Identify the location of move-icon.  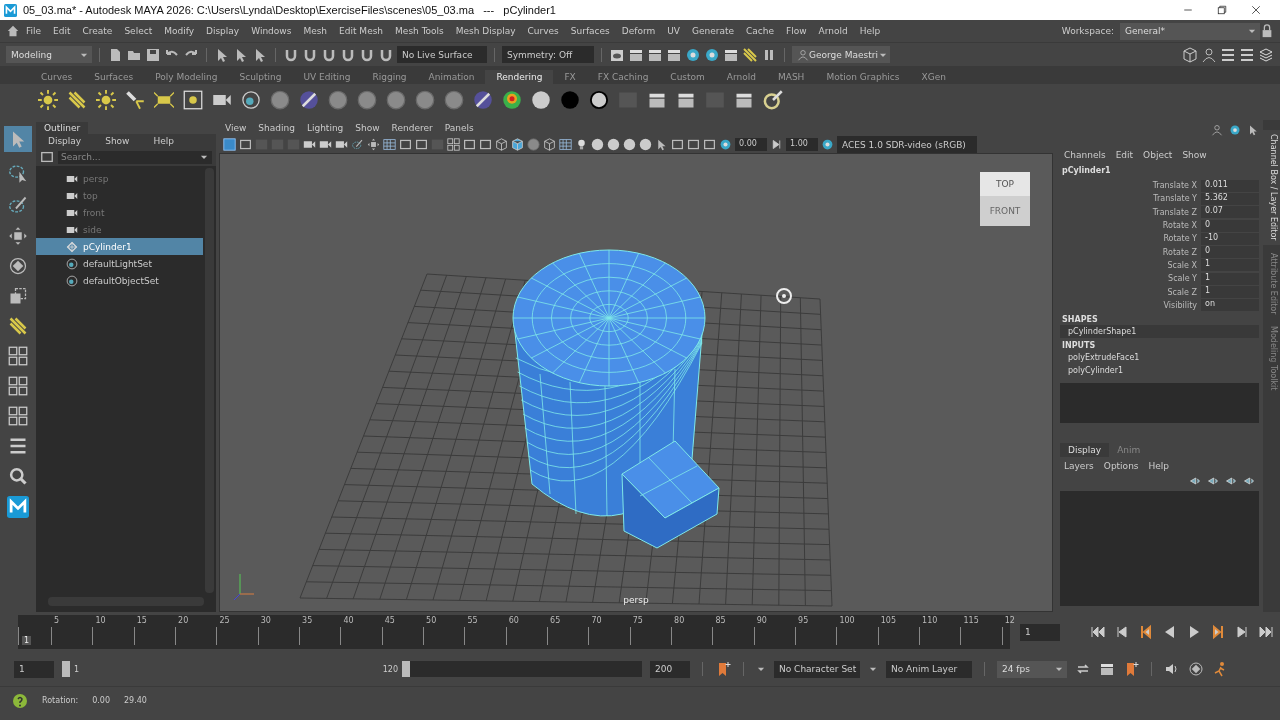
(18, 236).